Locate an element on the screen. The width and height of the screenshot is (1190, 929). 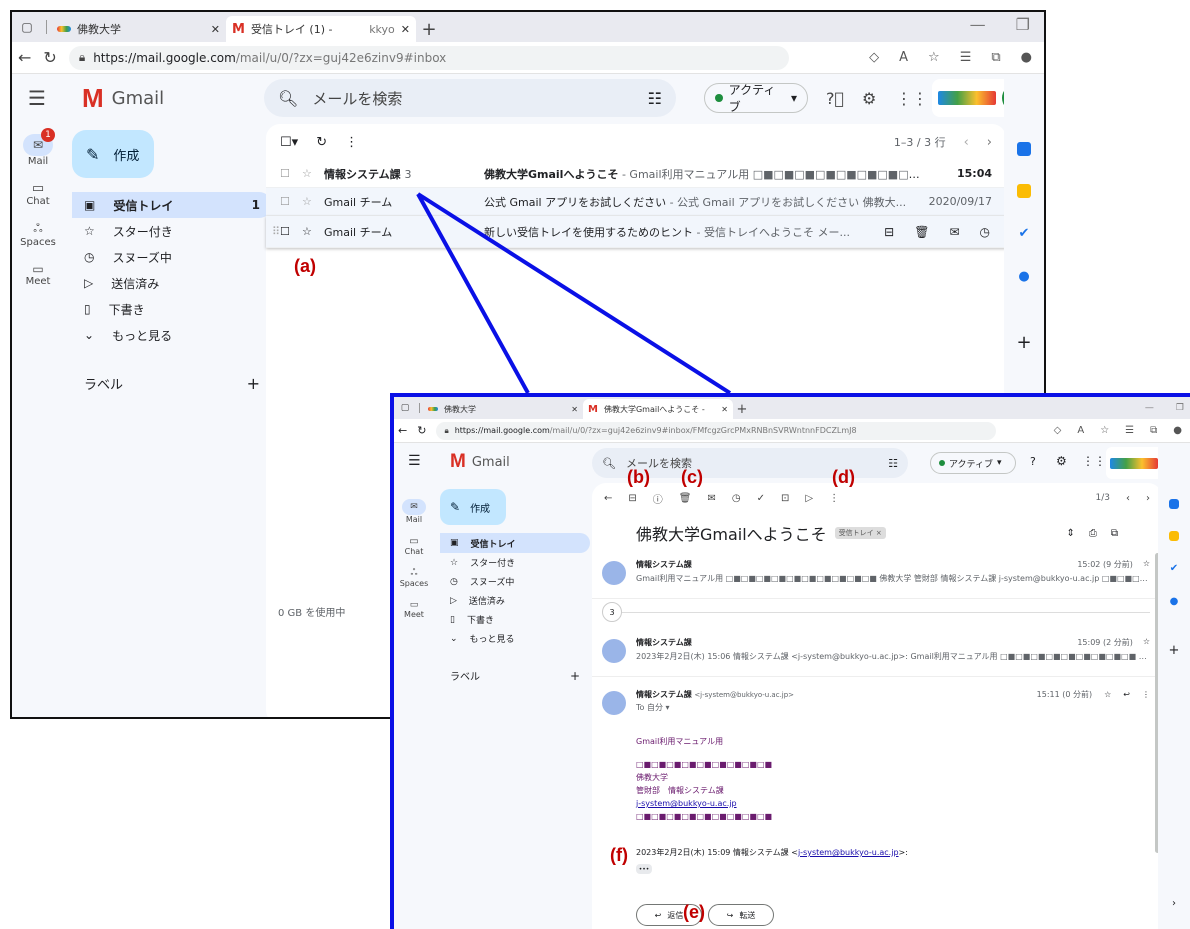
snooze-icon: ◷ is located at coordinates (736, 498).